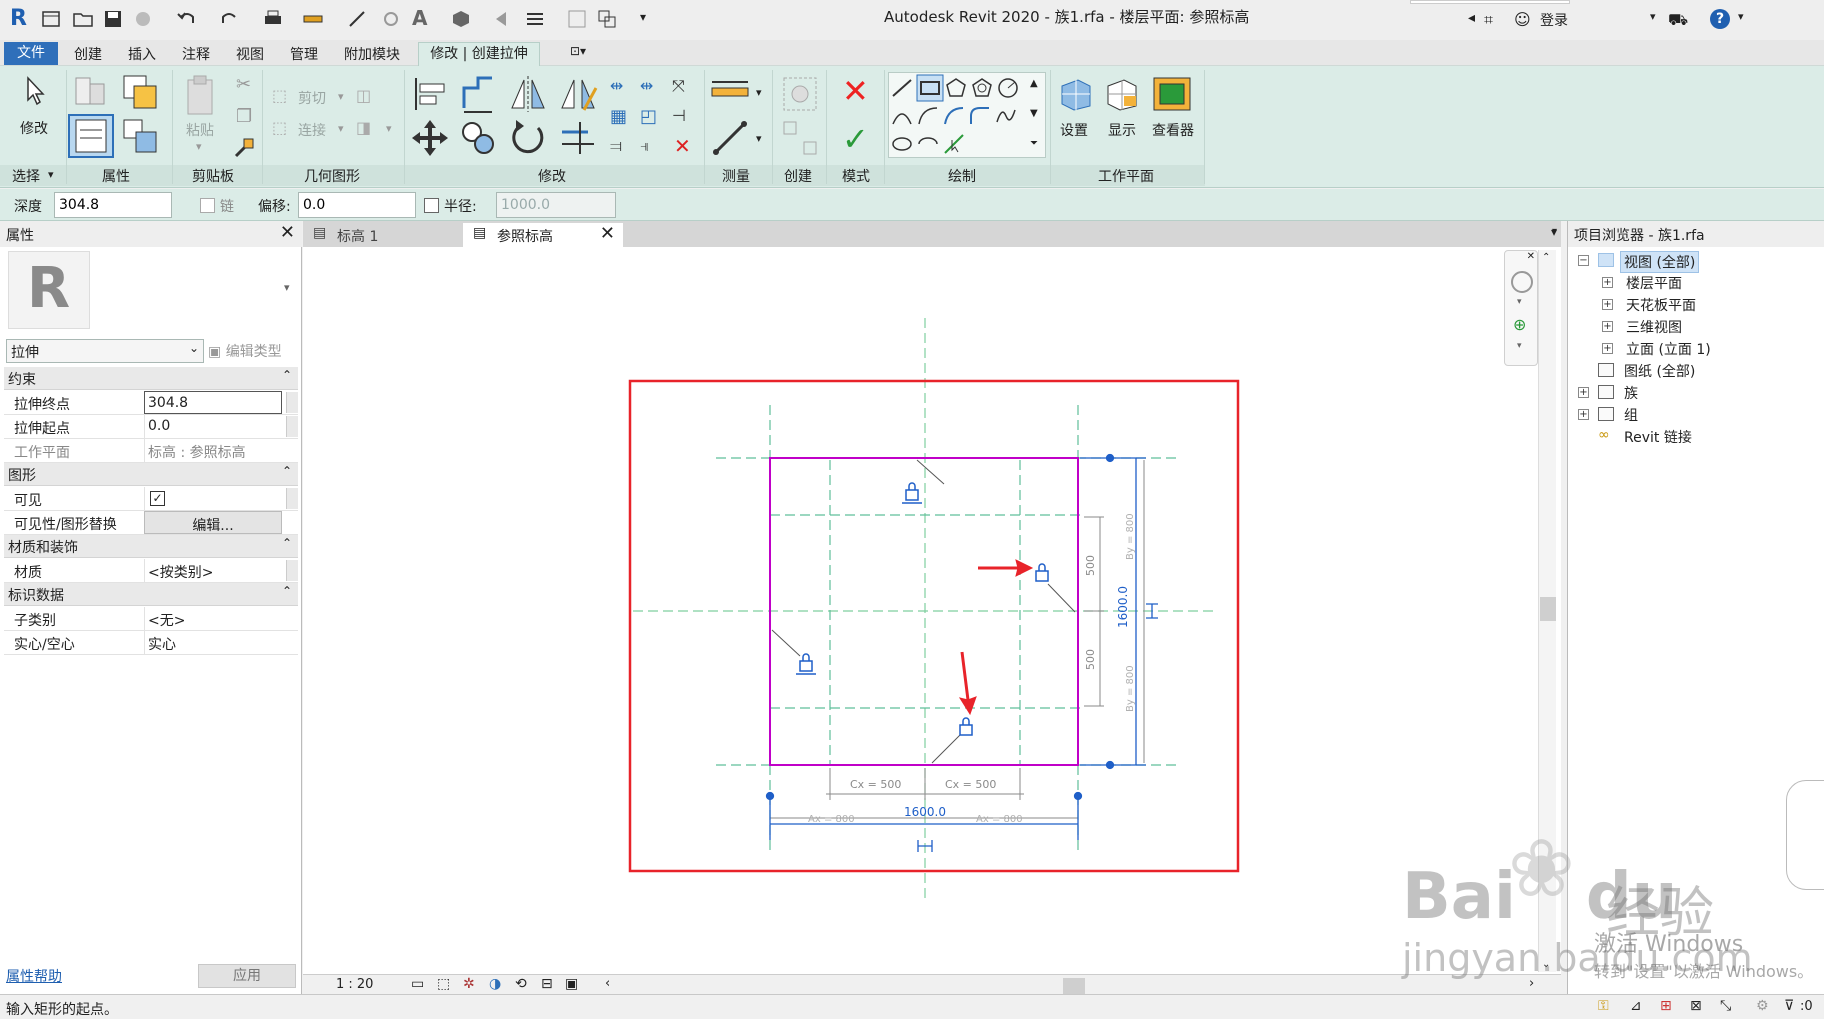 This screenshot has height=1019, width=1824. I want to click on cx-right-label: Cx = 500, so click(970, 784).